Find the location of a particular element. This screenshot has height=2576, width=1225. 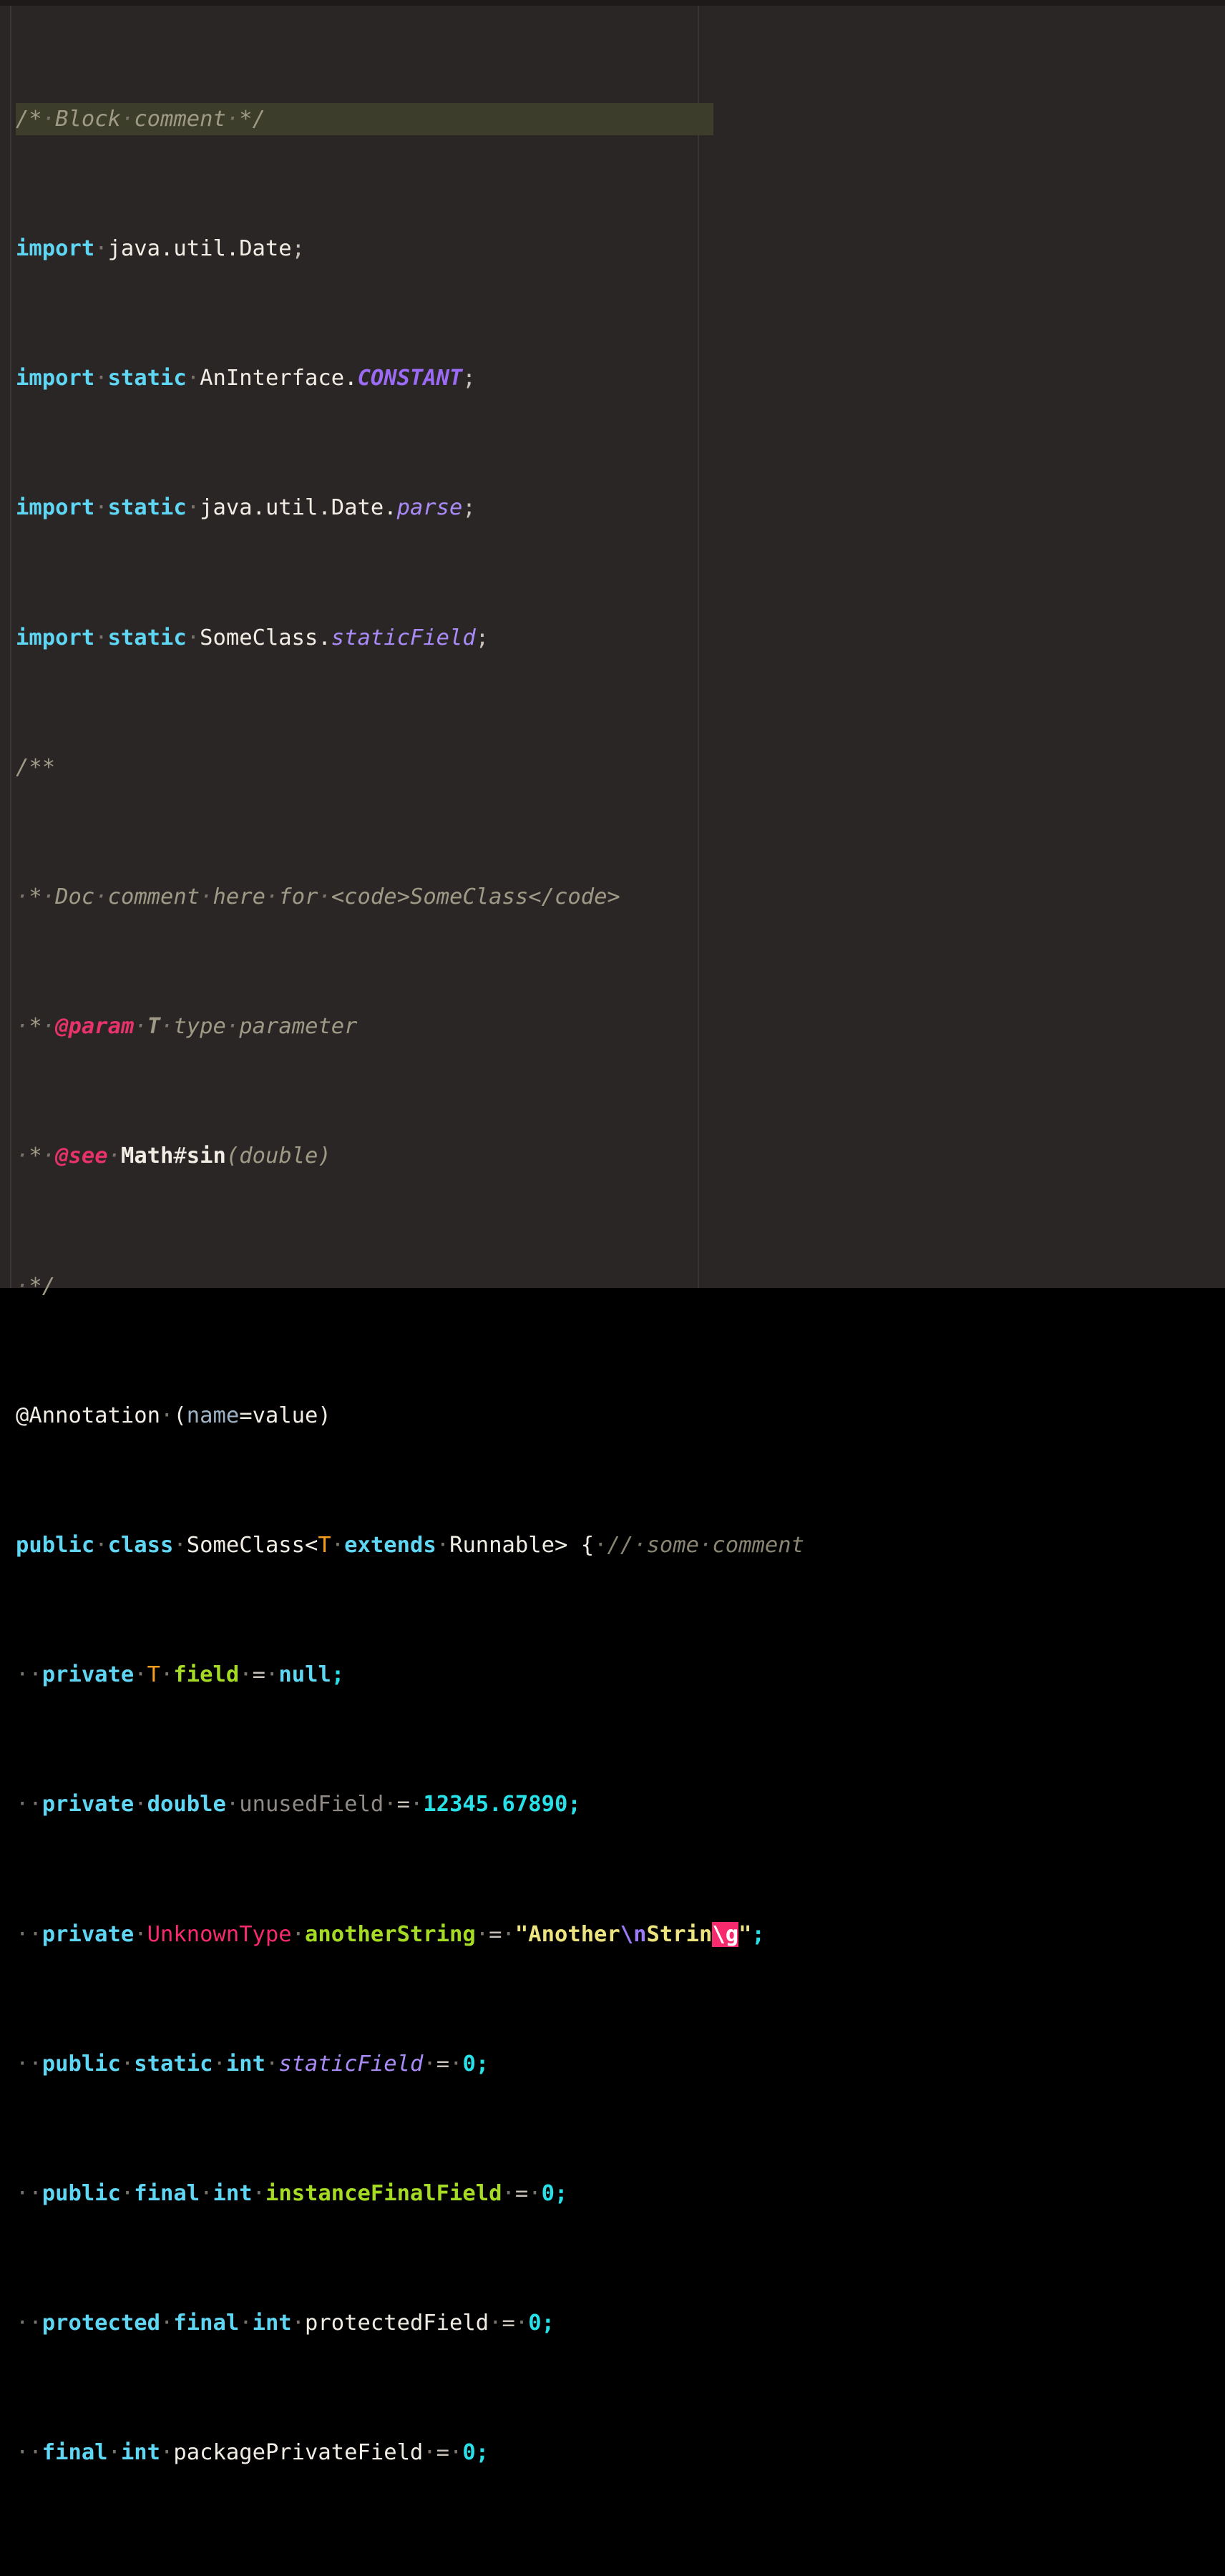

code-line-2: import·java.util.Date; is located at coordinates (621, 249).